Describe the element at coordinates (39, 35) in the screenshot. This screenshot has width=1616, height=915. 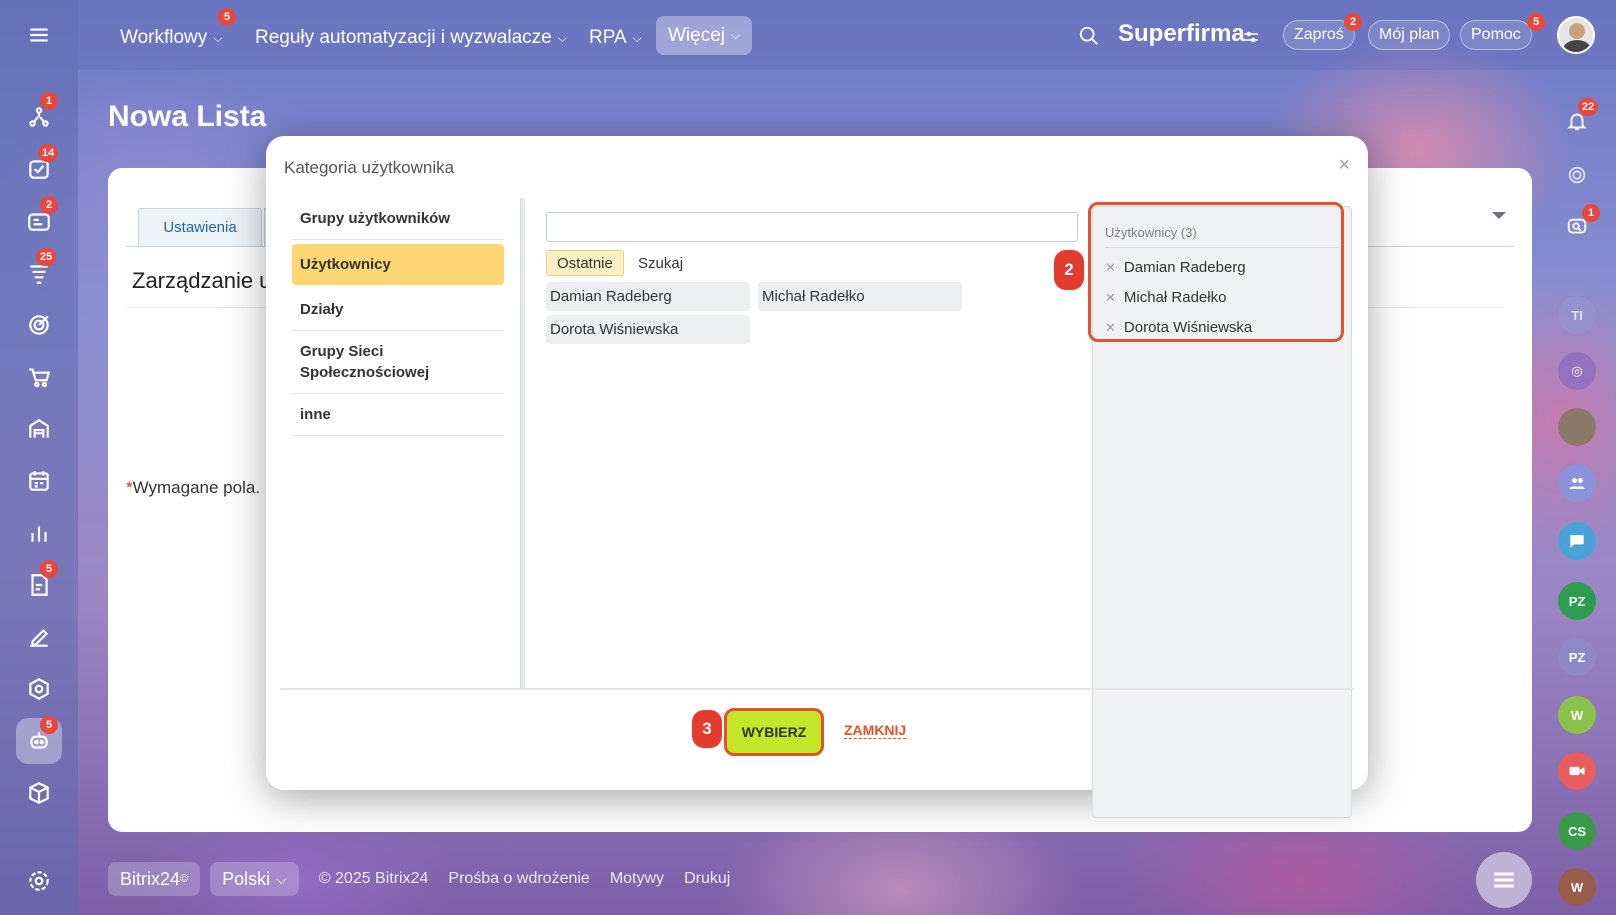
I see `menu-icon` at that location.